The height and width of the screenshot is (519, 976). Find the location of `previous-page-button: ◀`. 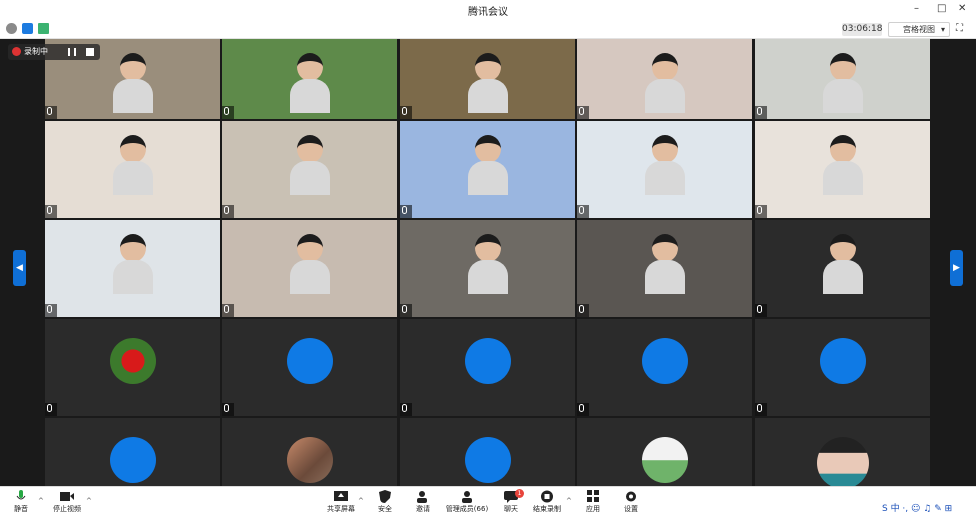

previous-page-button: ◀ is located at coordinates (19, 268).